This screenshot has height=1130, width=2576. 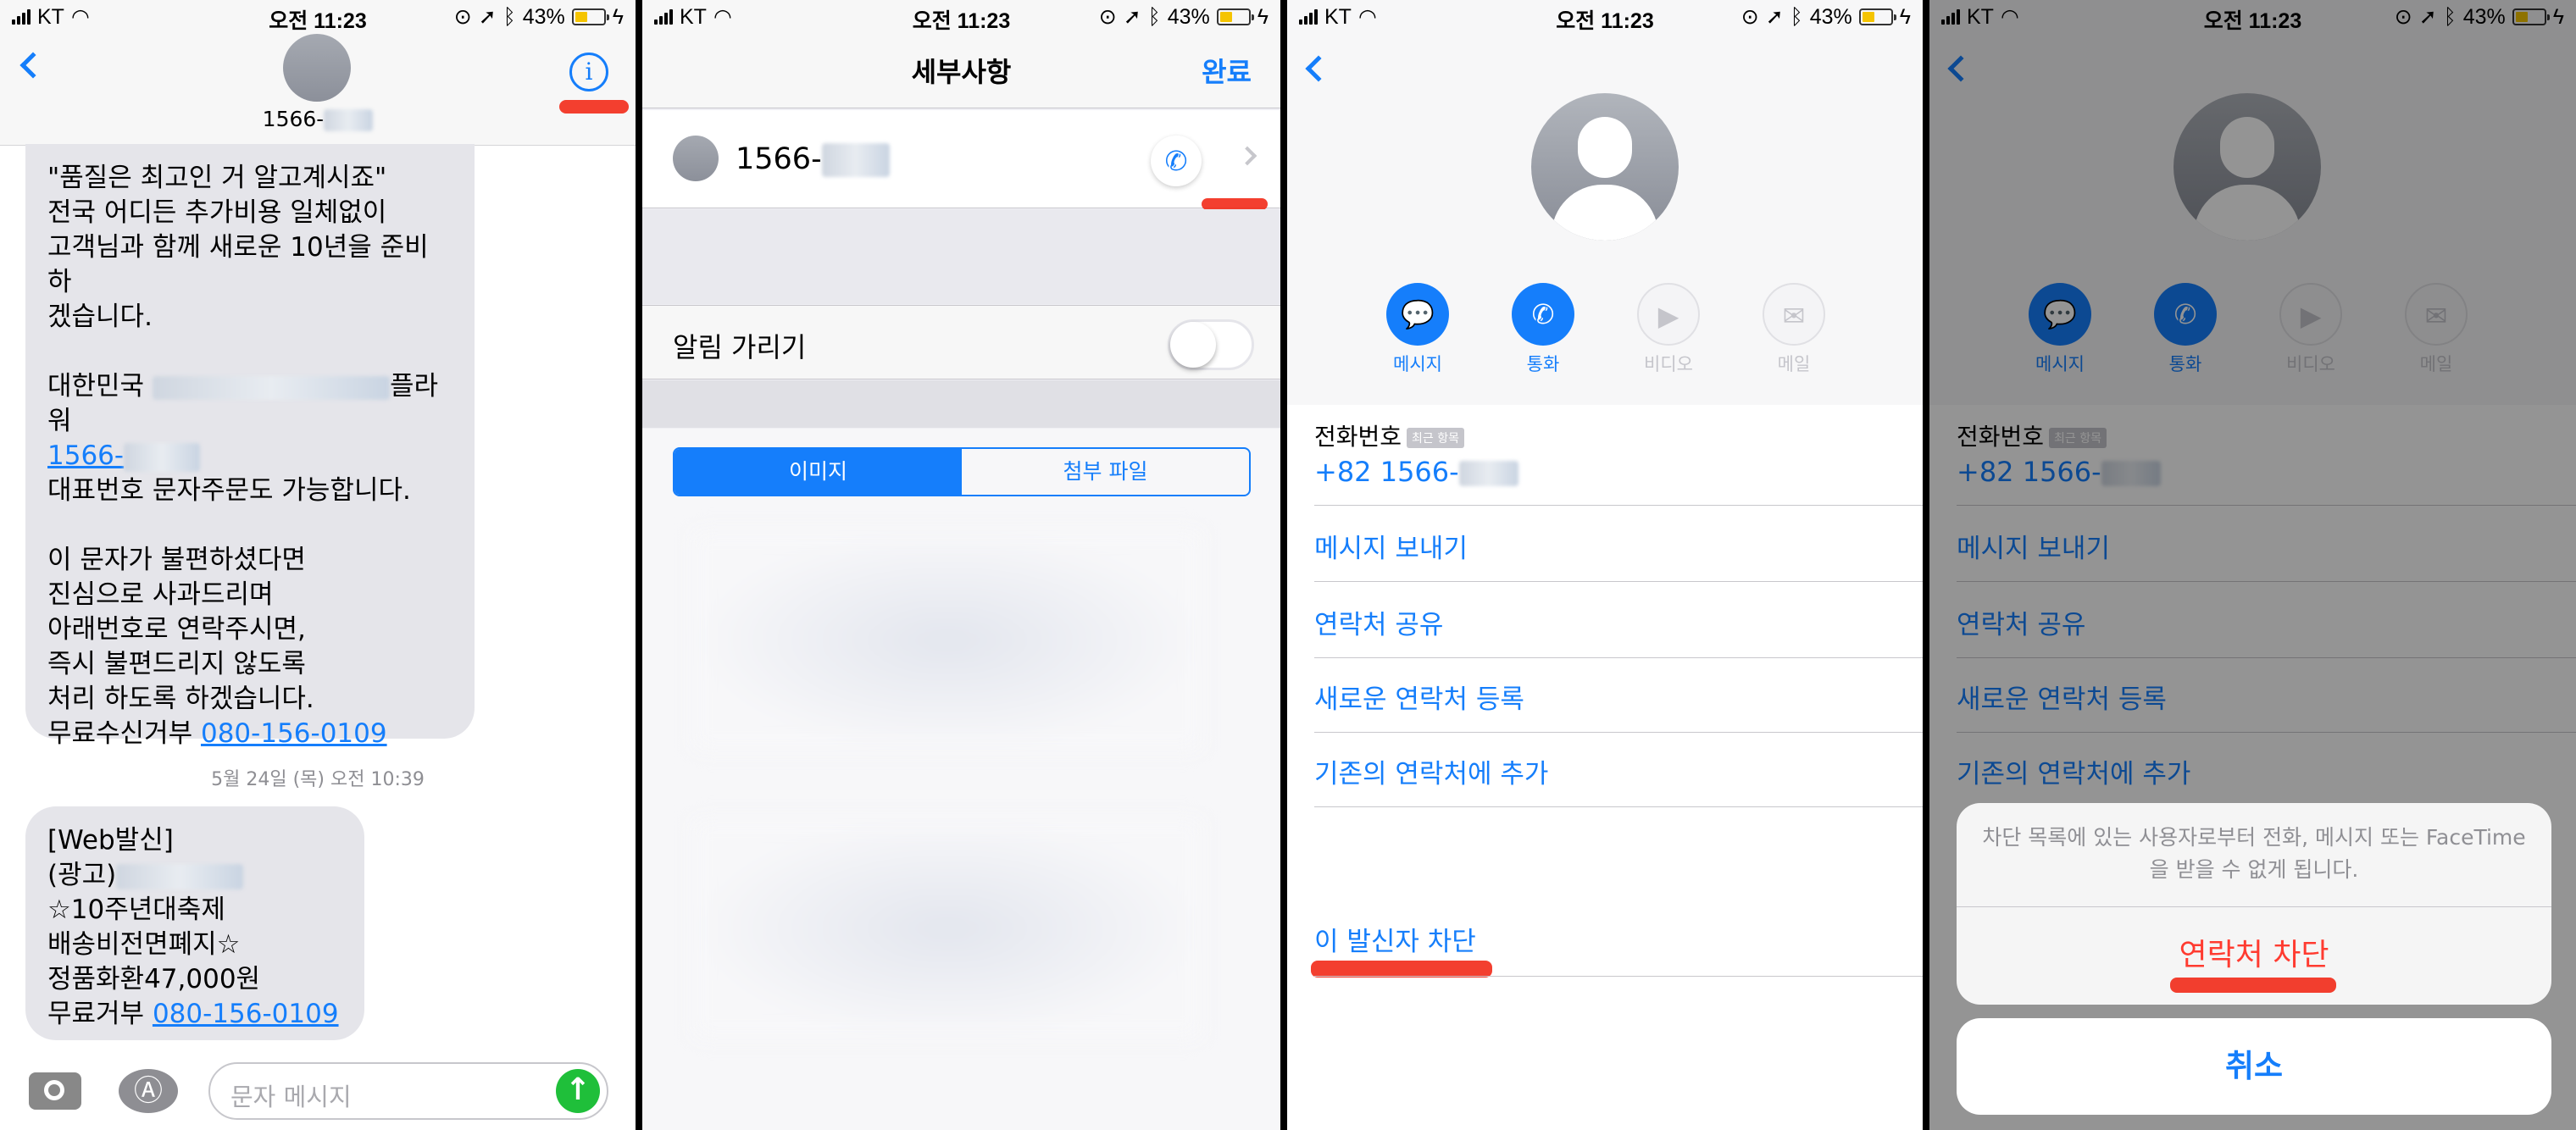 I want to click on message-action: 💬 메시지, so click(x=1418, y=329).